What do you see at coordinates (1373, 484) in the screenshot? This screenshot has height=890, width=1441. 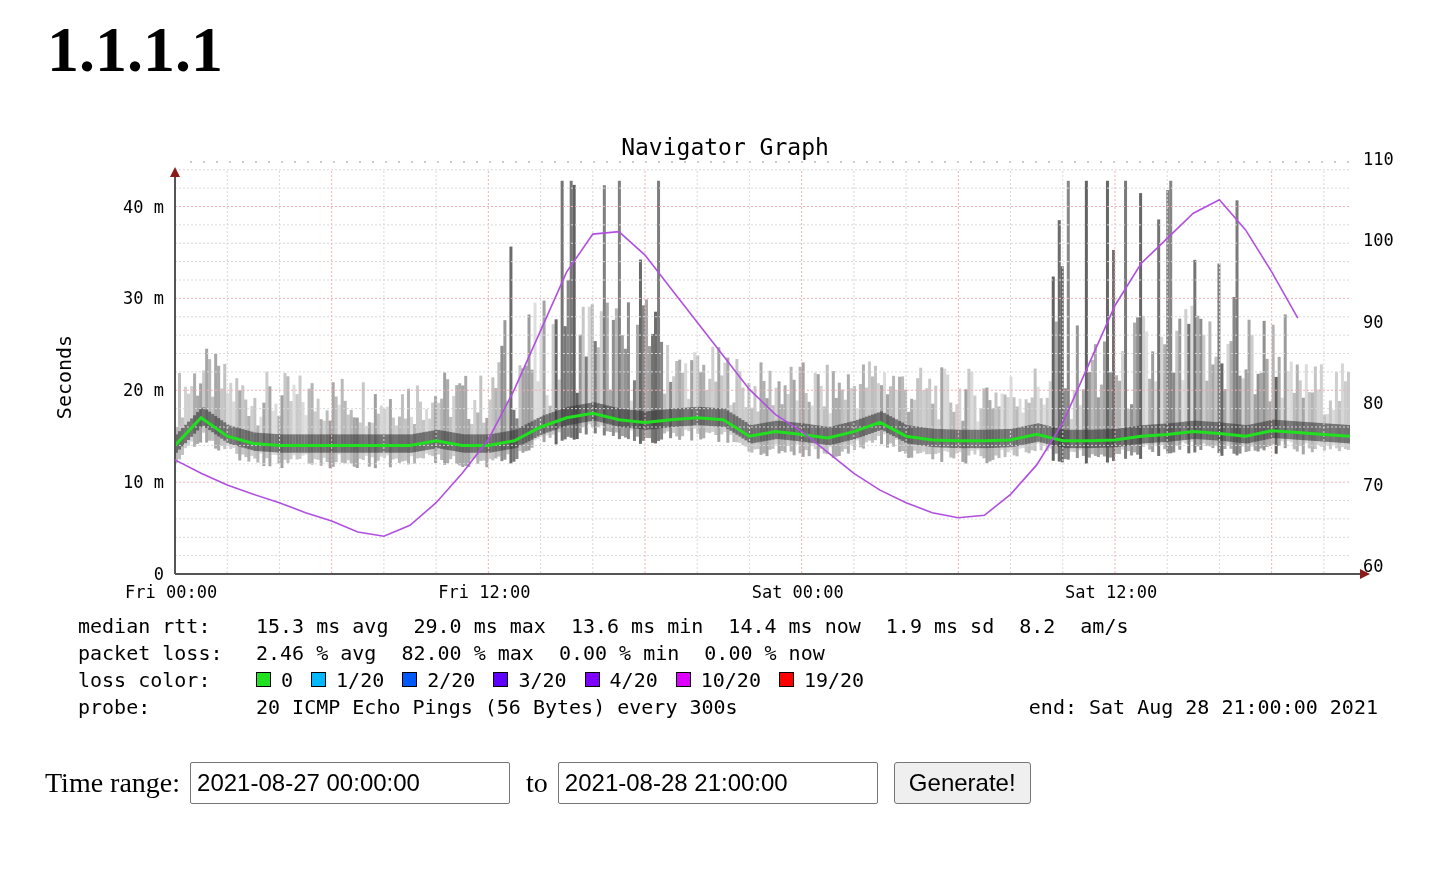 I see `y-tick-label: 70` at bounding box center [1373, 484].